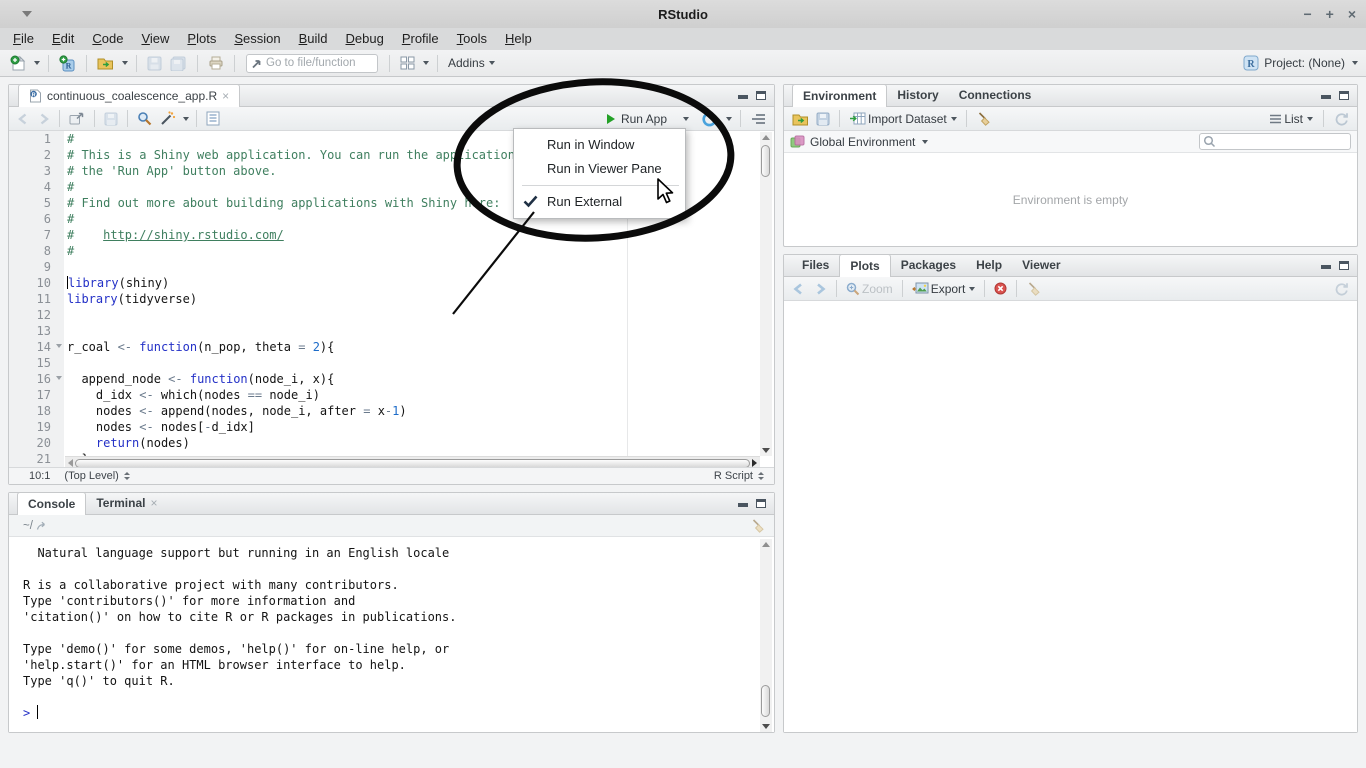  What do you see at coordinates (144, 118) in the screenshot?
I see `find-replace-icon` at bounding box center [144, 118].